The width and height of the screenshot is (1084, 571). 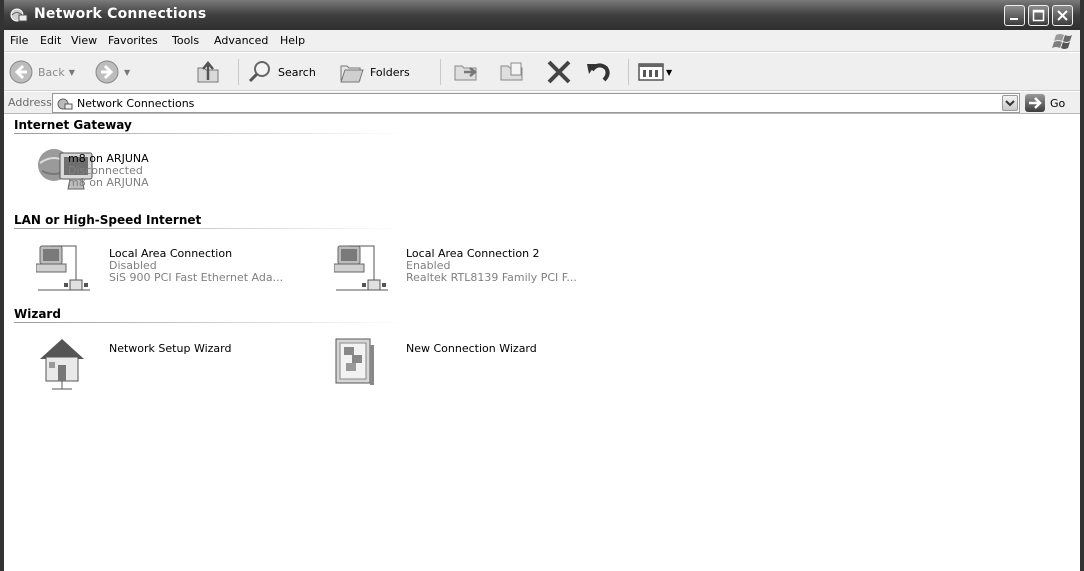 I want to click on connection-device: m8 on ARJUNA, so click(x=108, y=182).